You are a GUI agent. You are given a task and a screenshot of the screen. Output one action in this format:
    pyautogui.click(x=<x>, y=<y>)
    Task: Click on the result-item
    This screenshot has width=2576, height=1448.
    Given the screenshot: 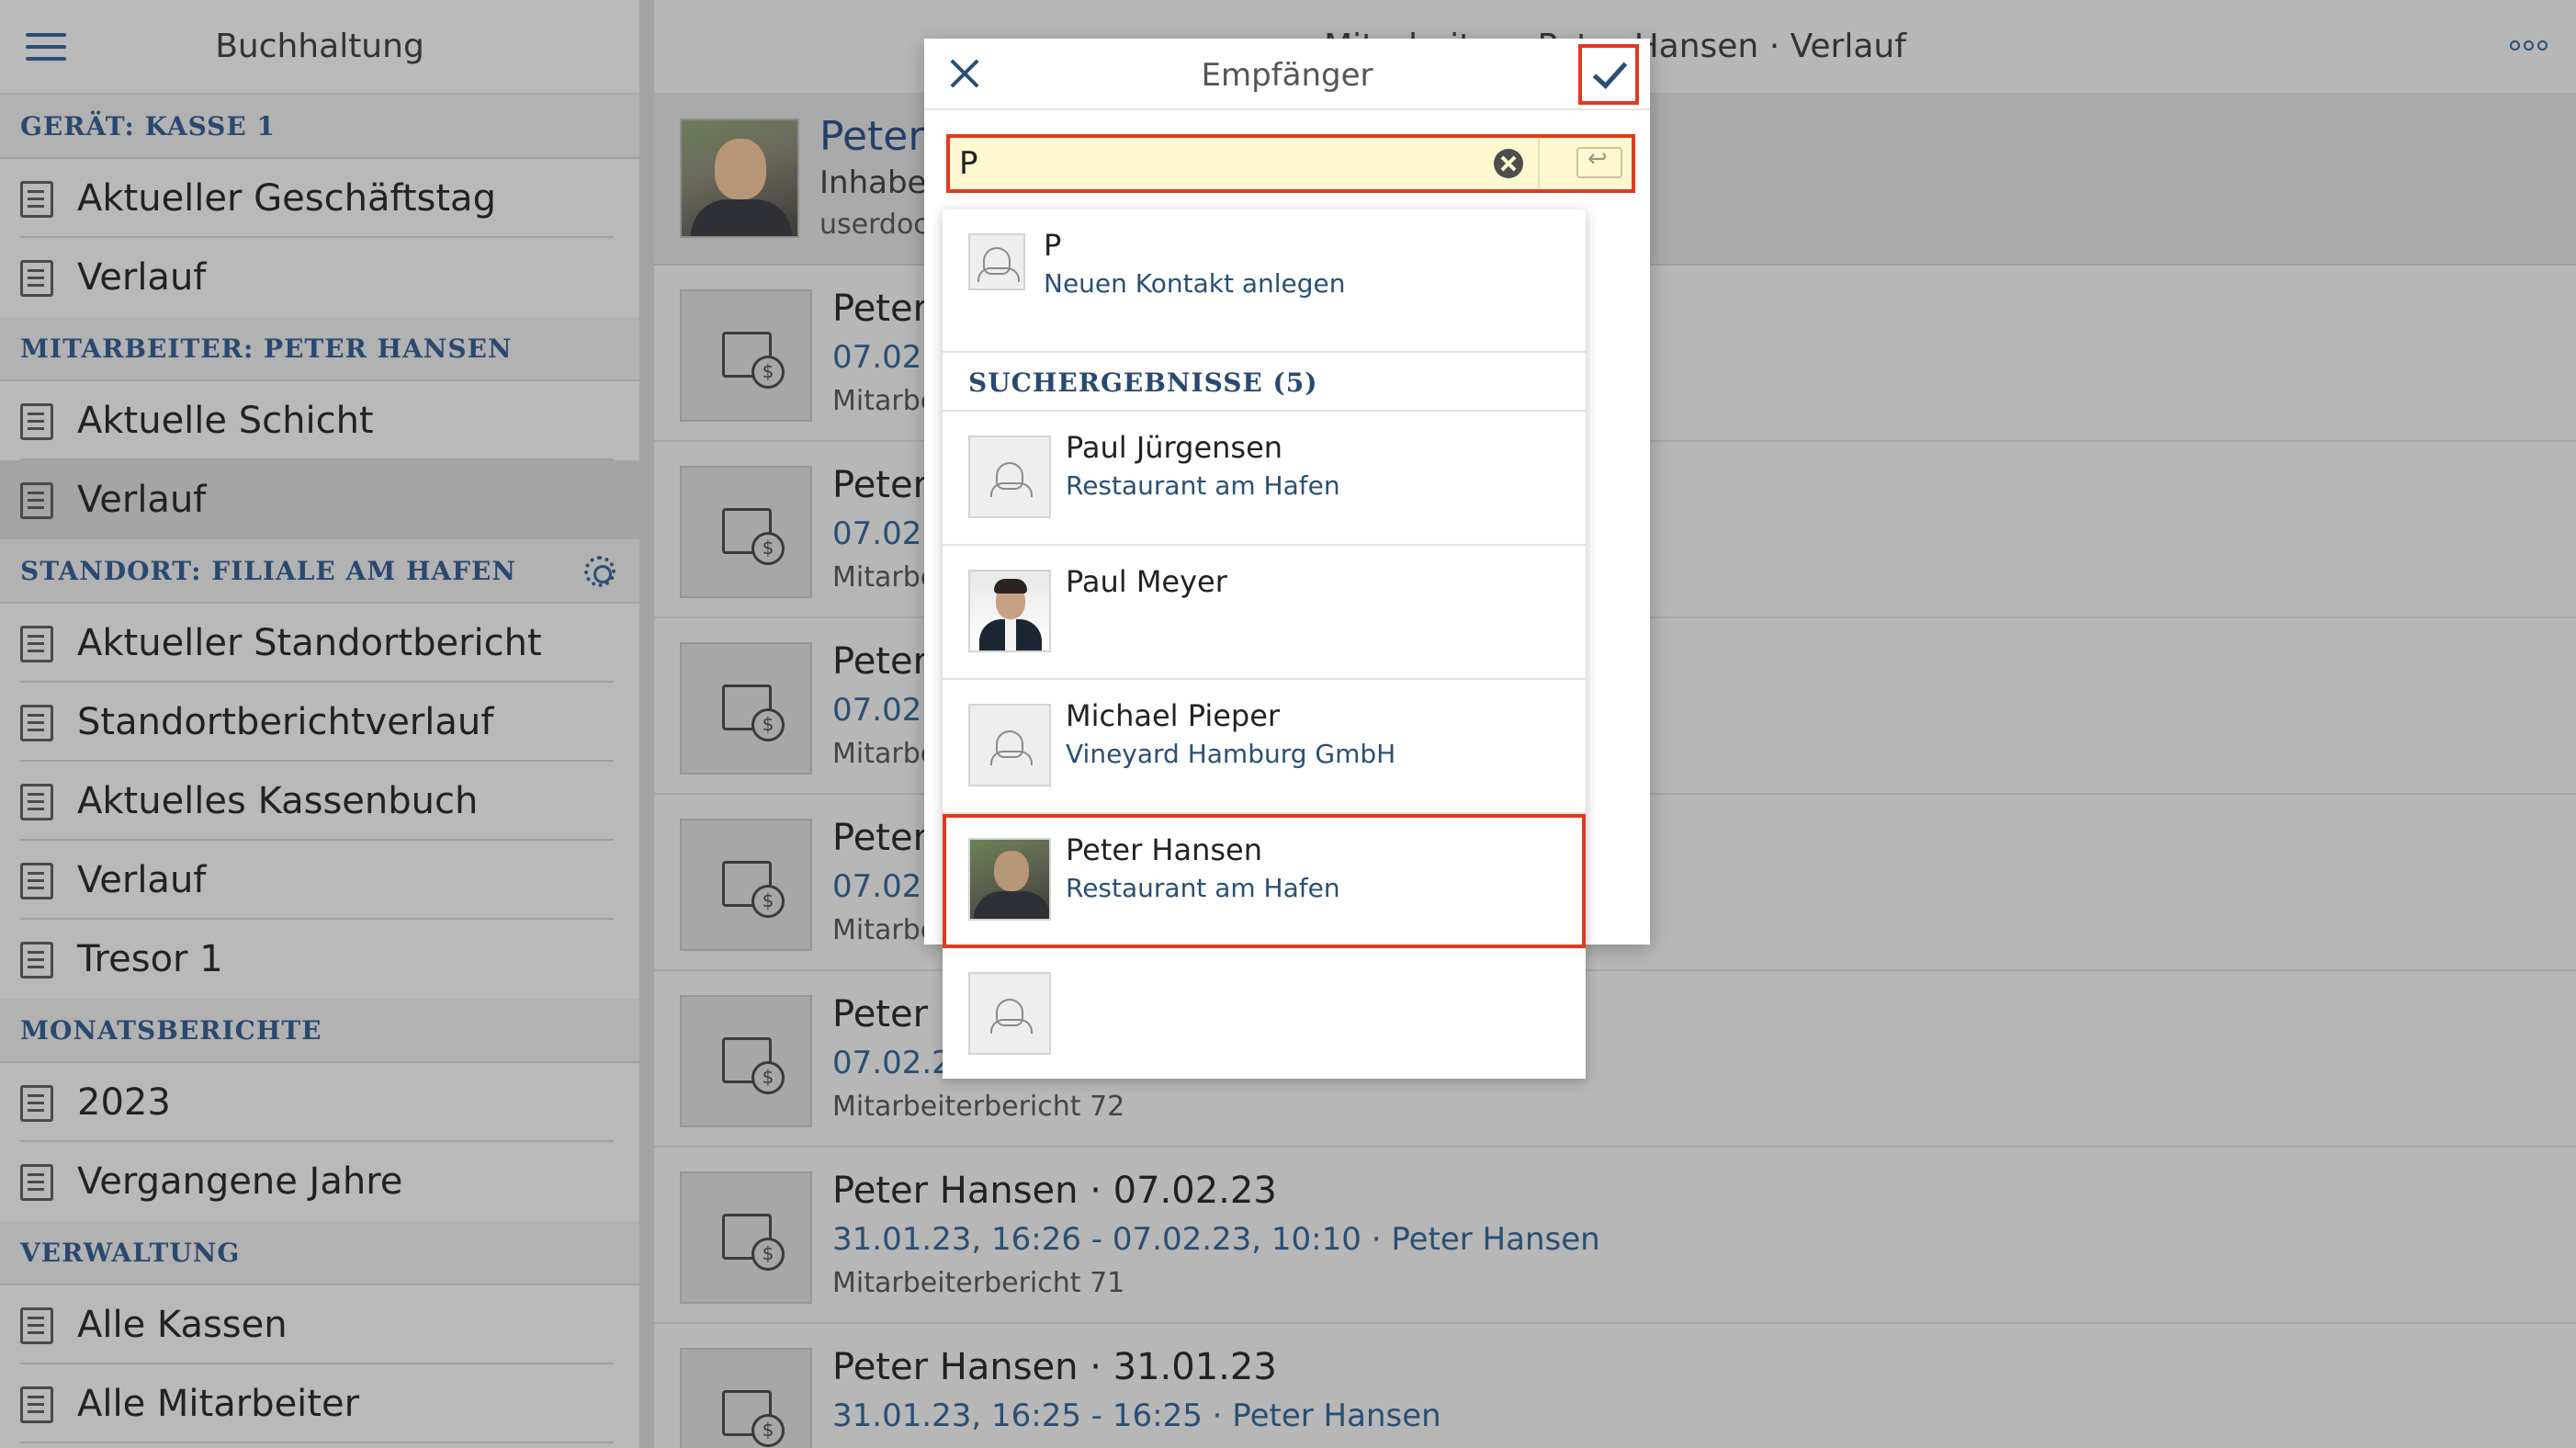 What is the action you would take?
    pyautogui.click(x=1264, y=1015)
    